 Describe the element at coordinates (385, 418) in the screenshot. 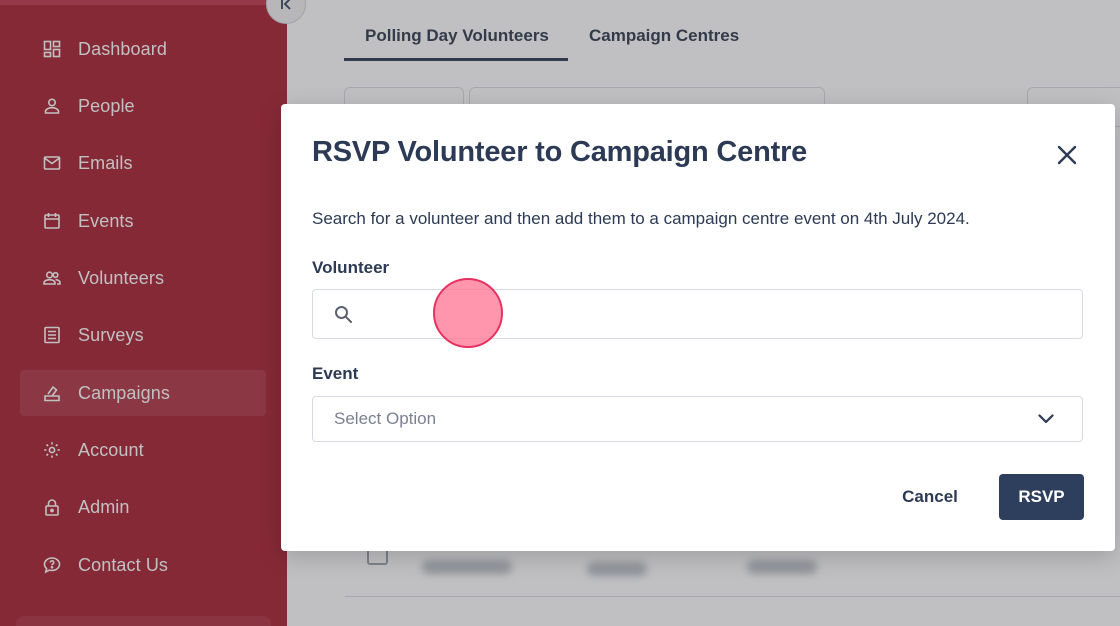

I see `event-select-value: Select Option` at that location.